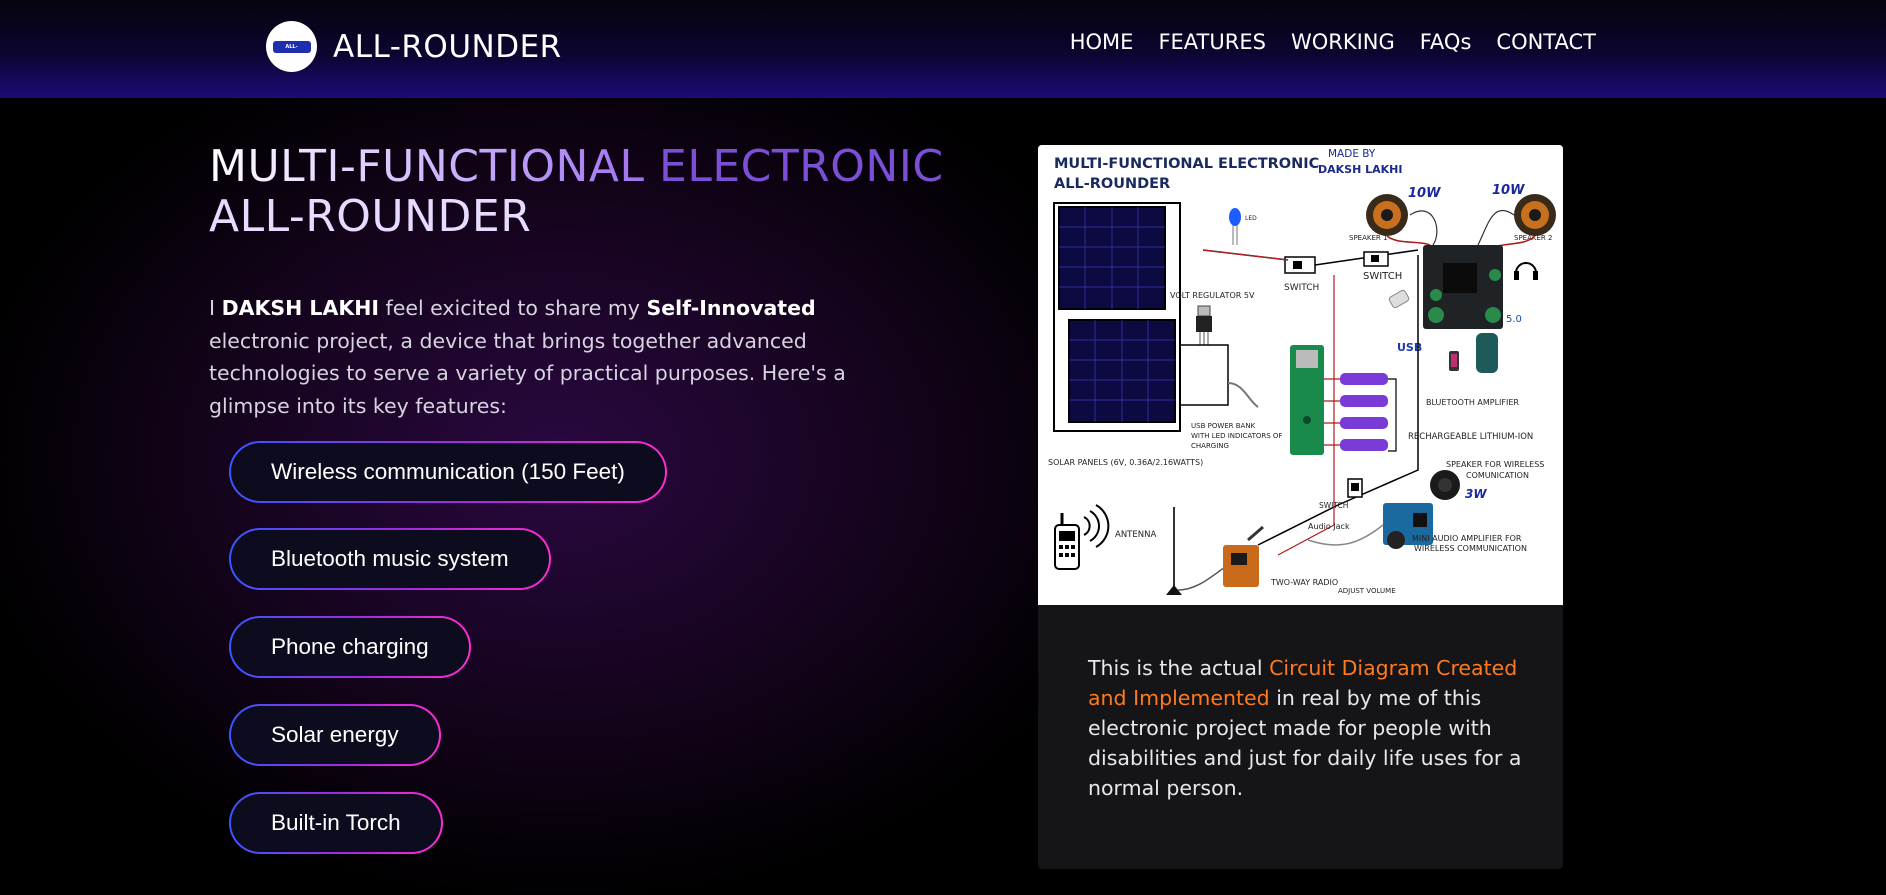 The width and height of the screenshot is (1886, 895). What do you see at coordinates (1179, 668) in the screenshot?
I see `caption-text-1: This is the actual` at bounding box center [1179, 668].